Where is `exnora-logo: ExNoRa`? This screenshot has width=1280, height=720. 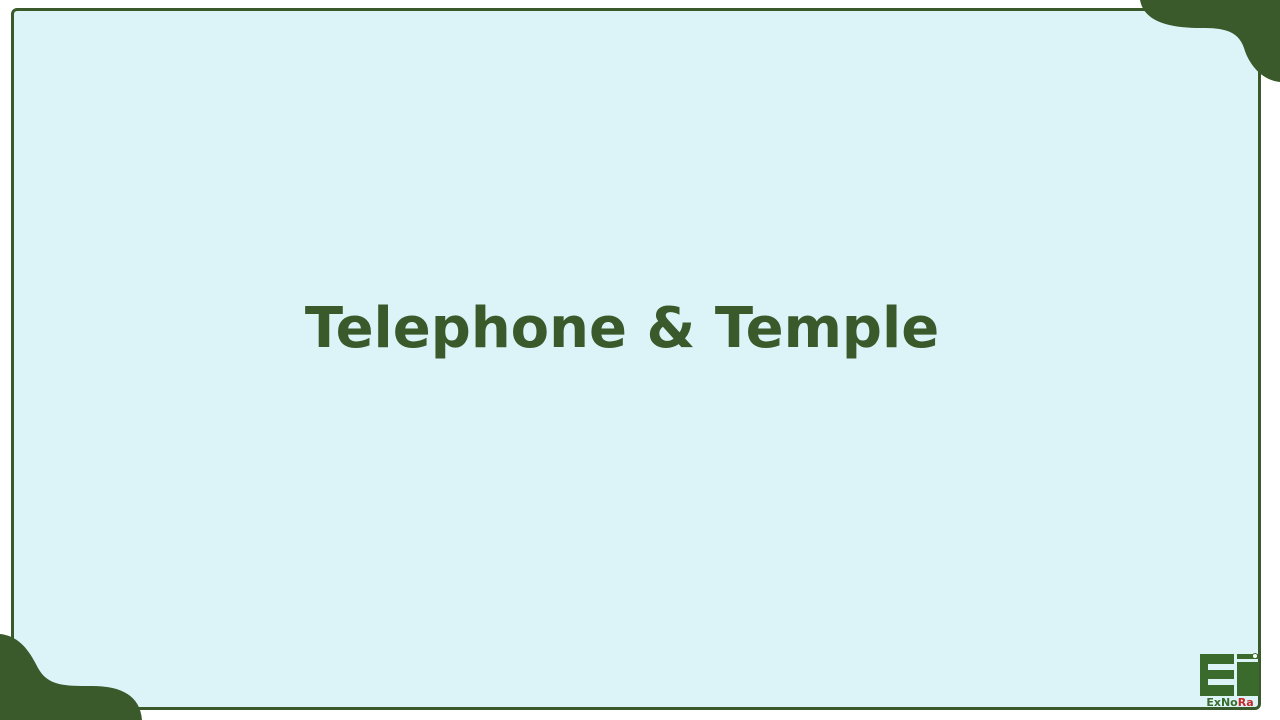
exnora-logo: ExNoRa is located at coordinates (1230, 680).